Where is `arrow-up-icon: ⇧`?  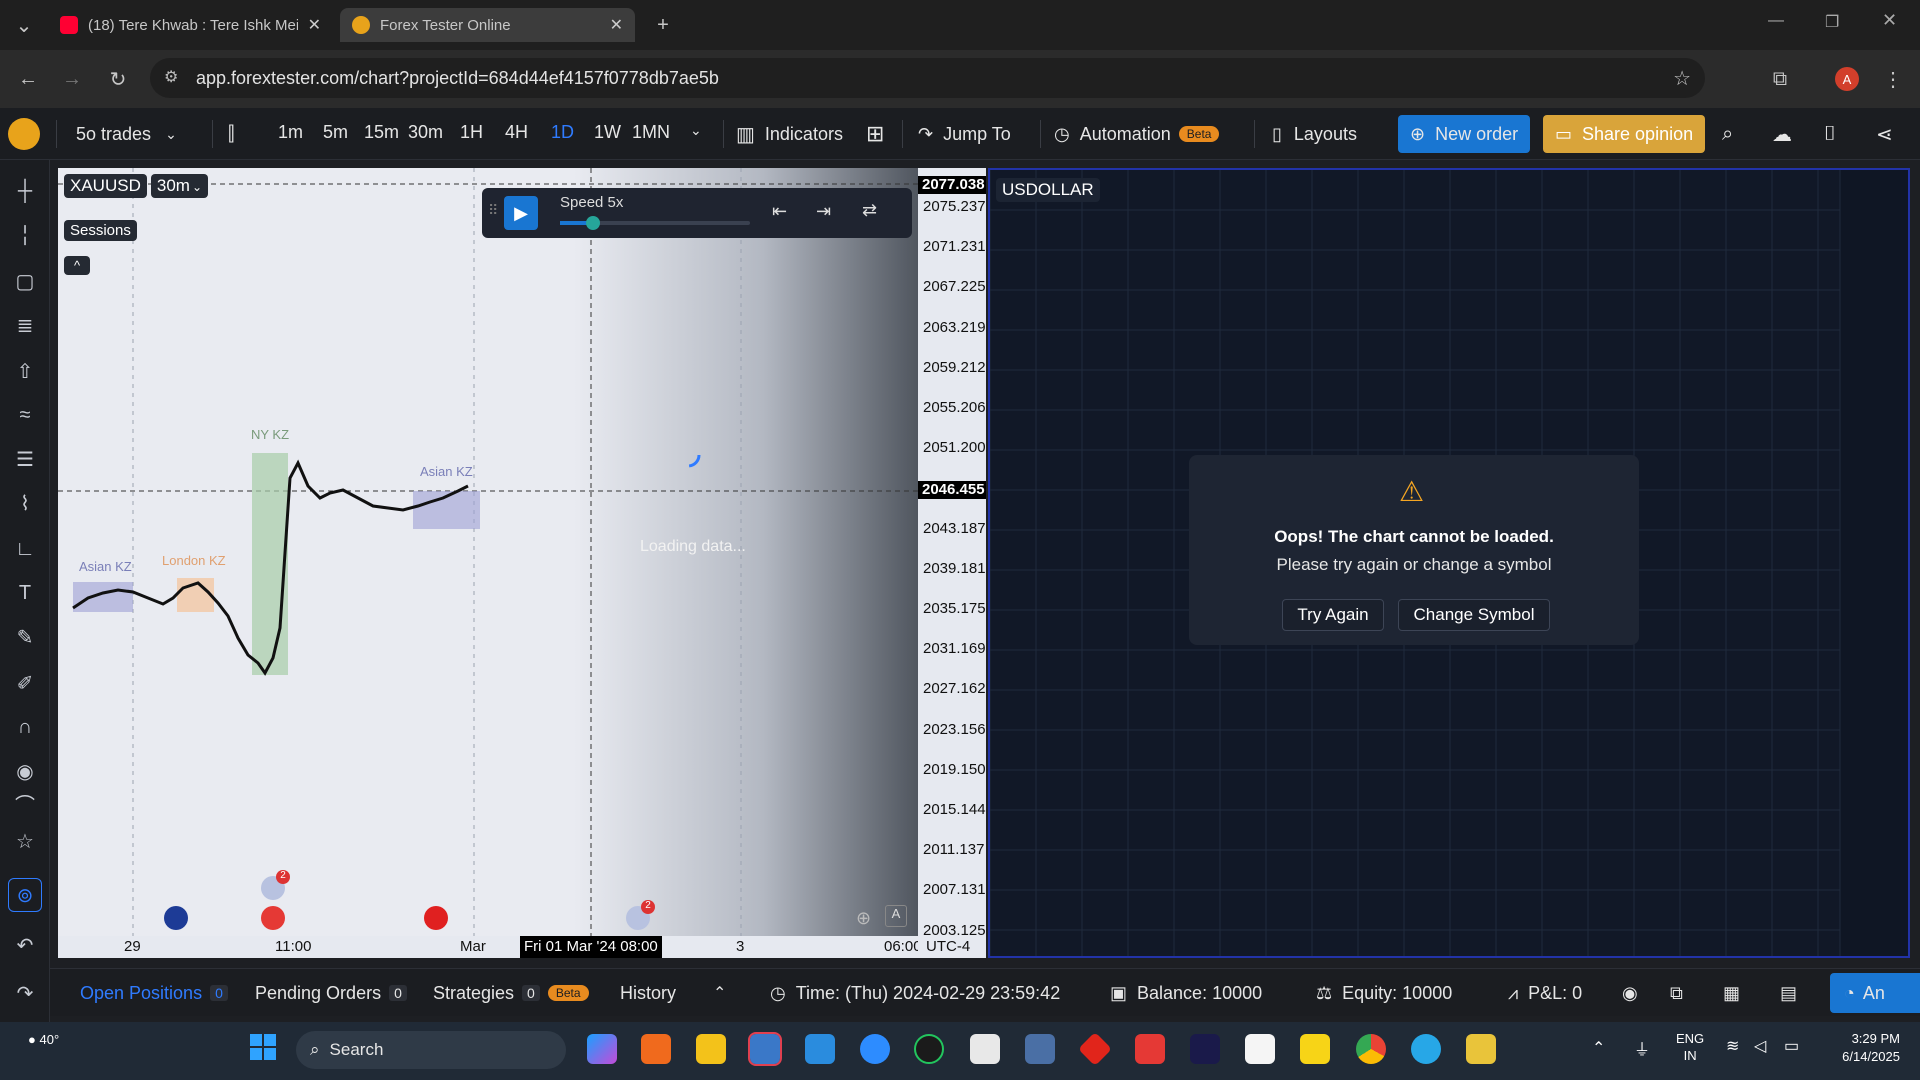 arrow-up-icon: ⇧ is located at coordinates (25, 371).